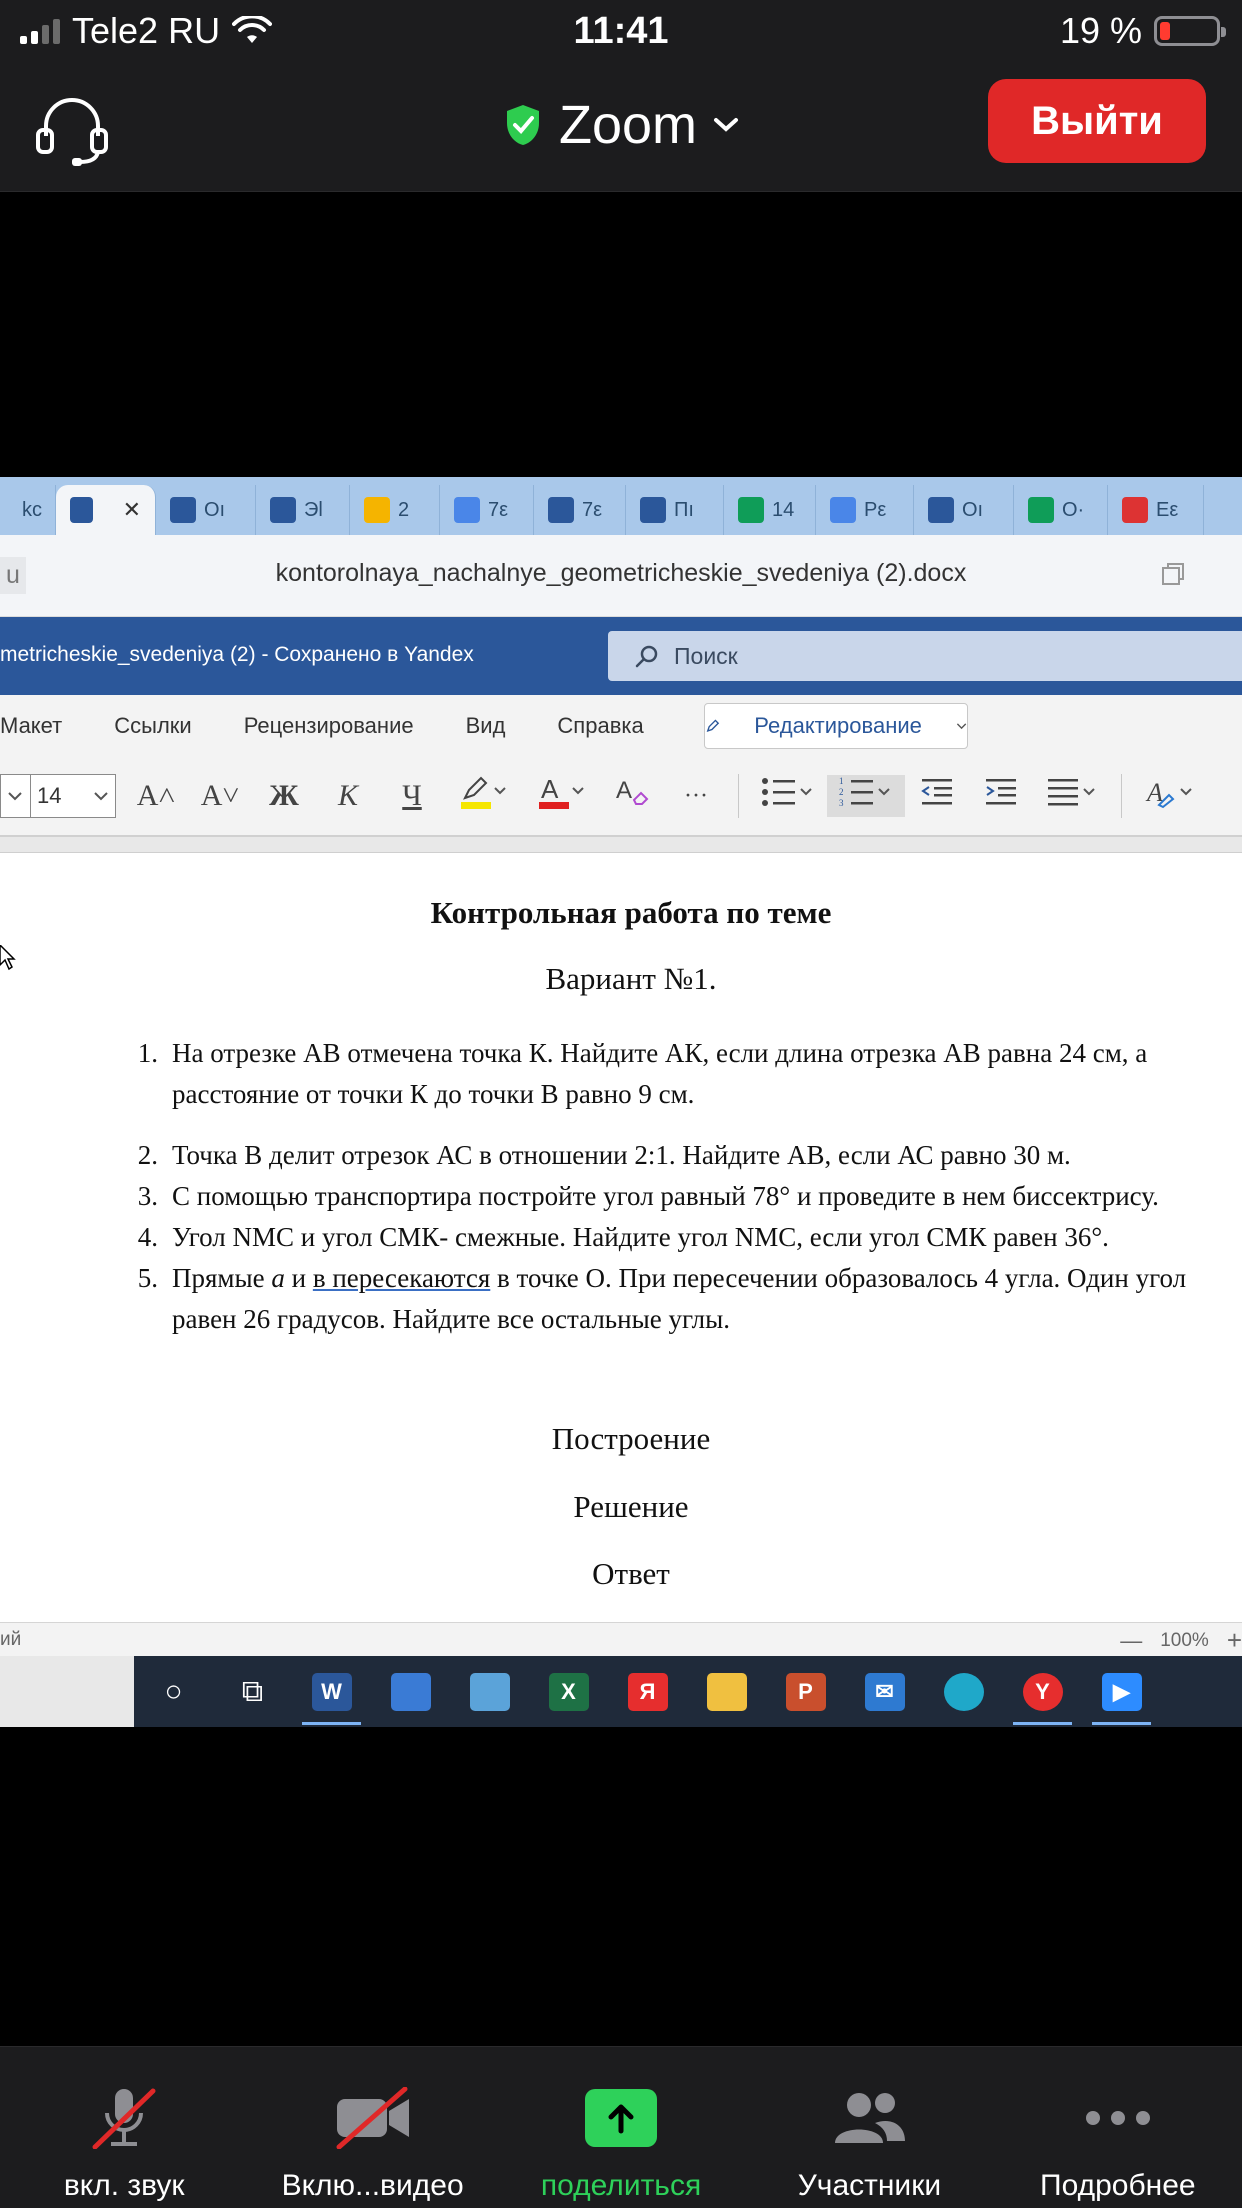 The width and height of the screenshot is (1242, 2208). I want to click on numbering-button: 1 2 3, so click(866, 796).